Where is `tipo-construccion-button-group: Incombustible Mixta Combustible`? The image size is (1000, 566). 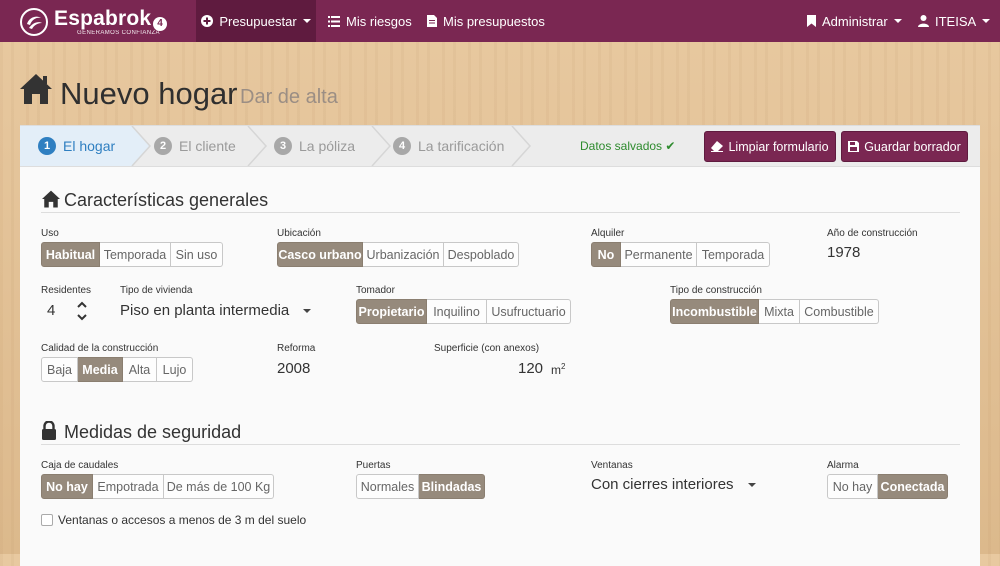 tipo-construccion-button-group: Incombustible Mixta Combustible is located at coordinates (774, 311).